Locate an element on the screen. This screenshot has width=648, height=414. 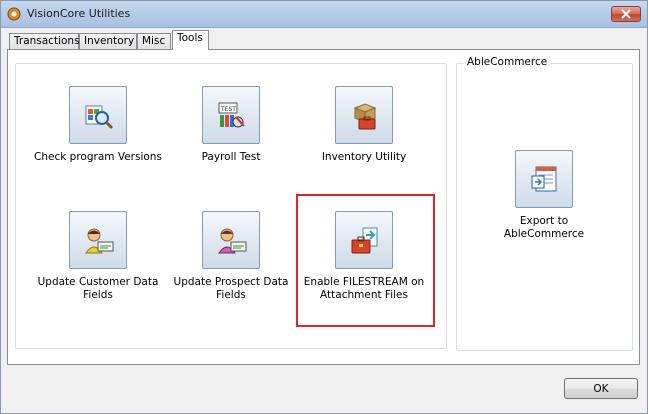
title-bar: VisionCore Utilities is located at coordinates (324, 14).